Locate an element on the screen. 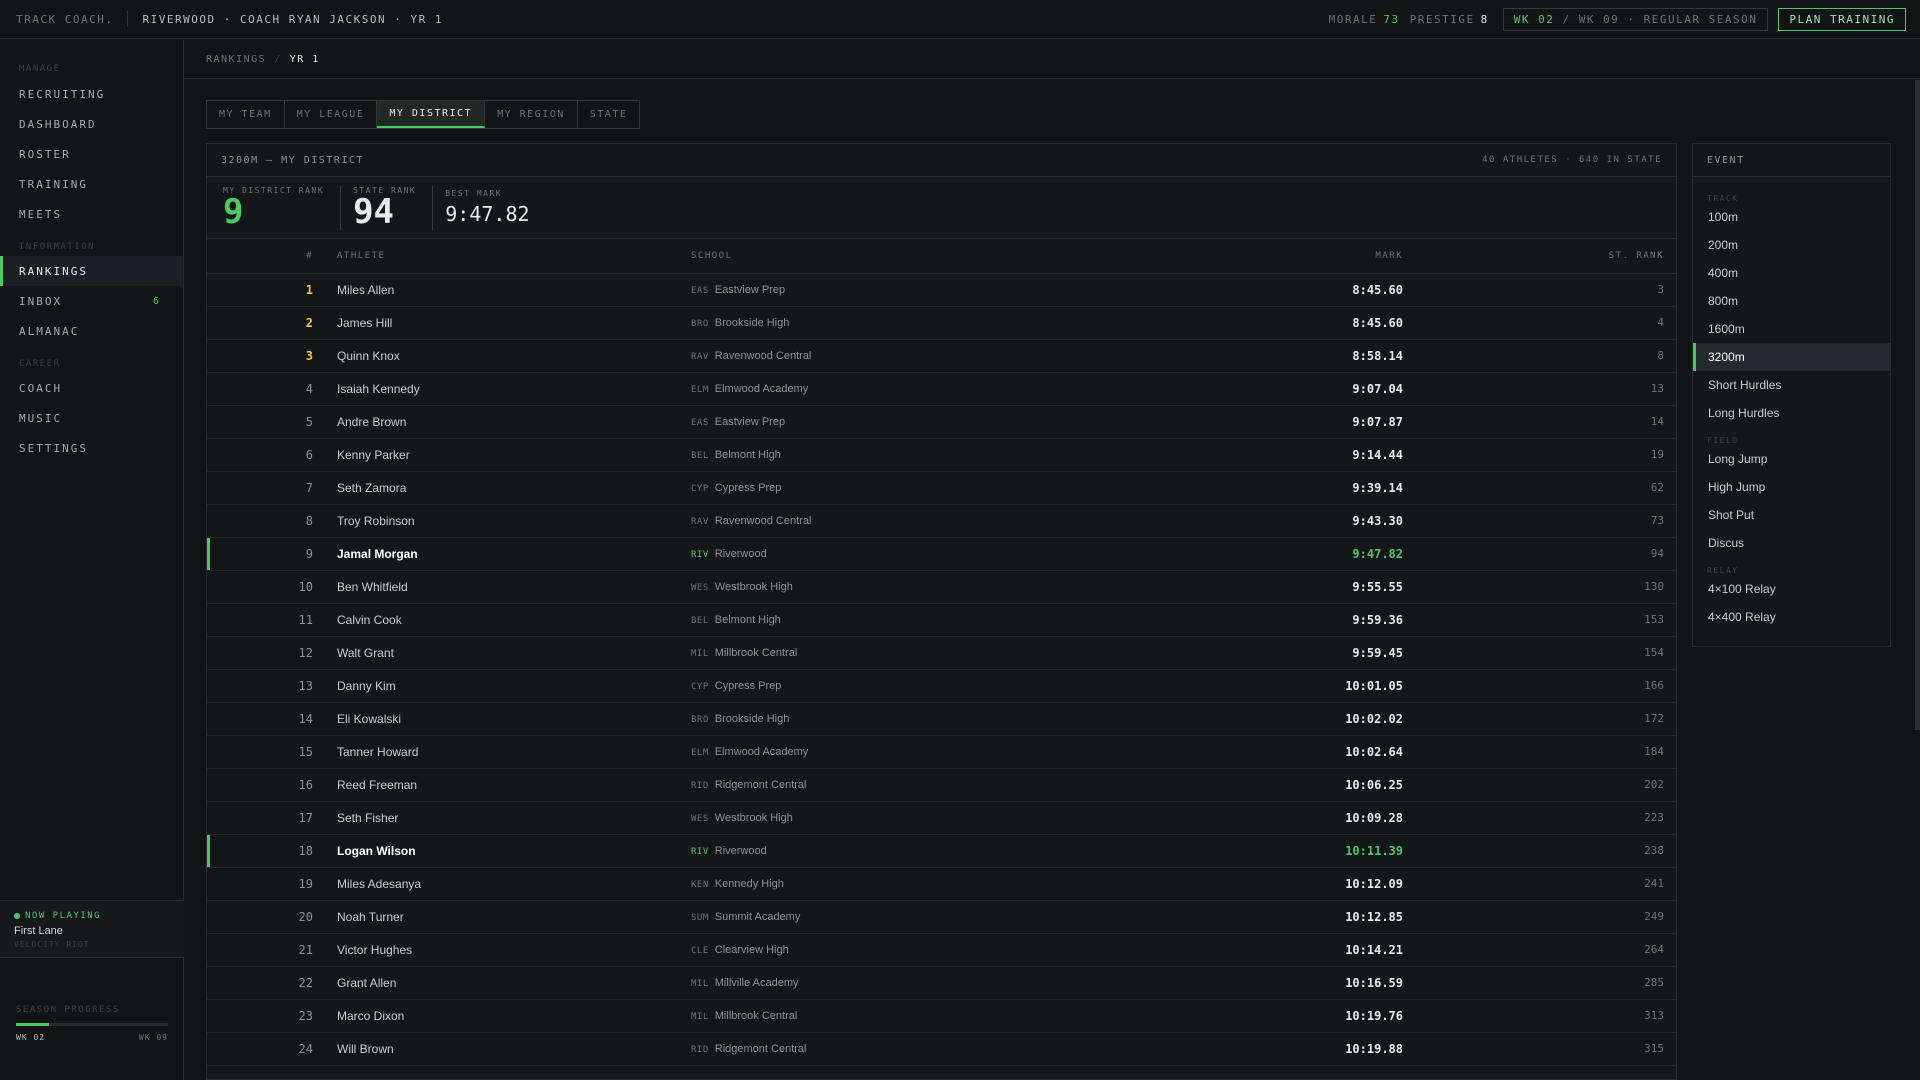  row-athlete: Calvin Cook is located at coordinates (508, 619).